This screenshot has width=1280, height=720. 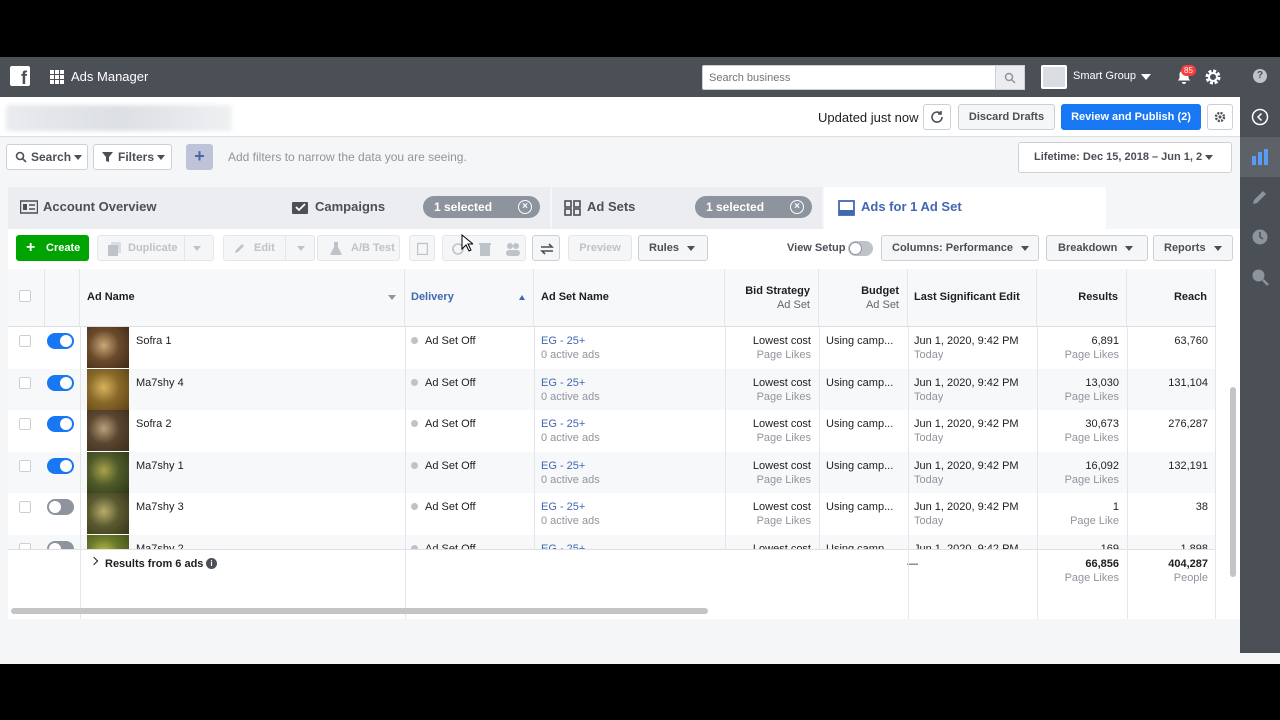 I want to click on tab-adsets: Ad Sets, so click(x=624, y=207).